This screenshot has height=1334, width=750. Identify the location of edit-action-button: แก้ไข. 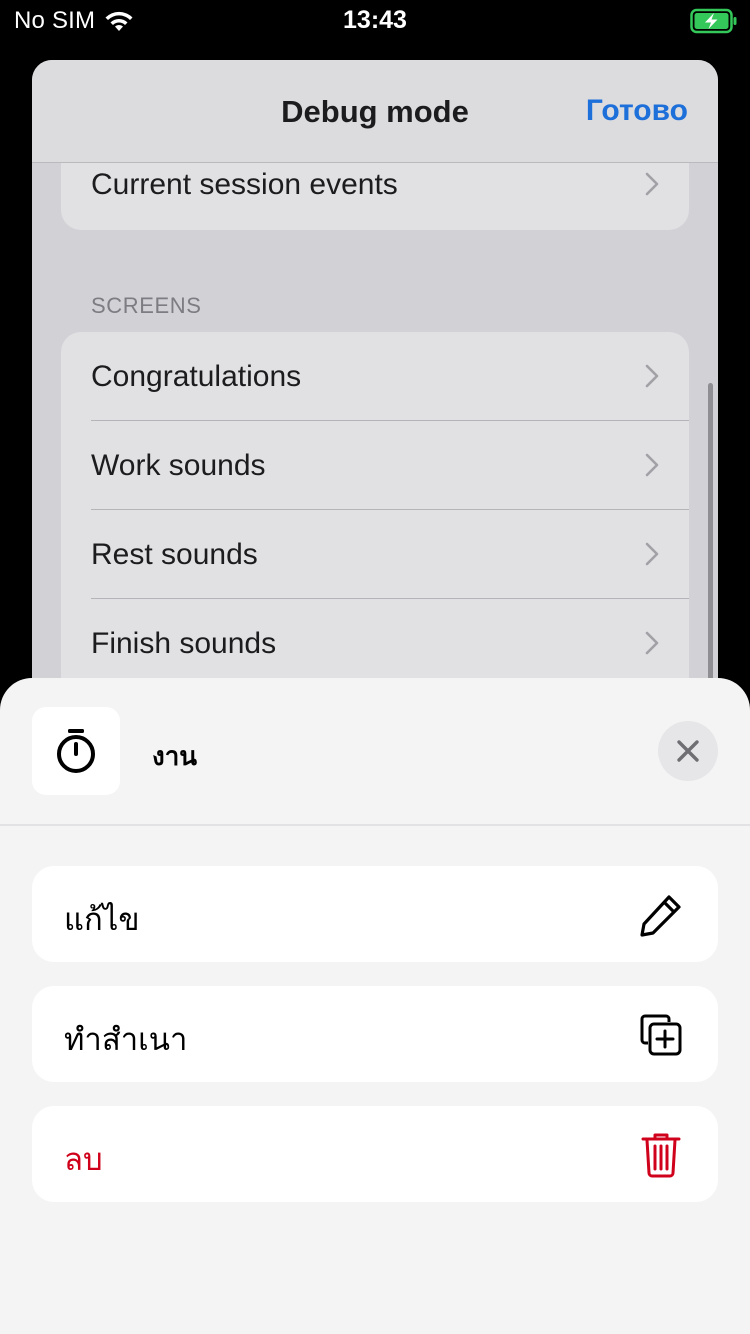
(375, 914).